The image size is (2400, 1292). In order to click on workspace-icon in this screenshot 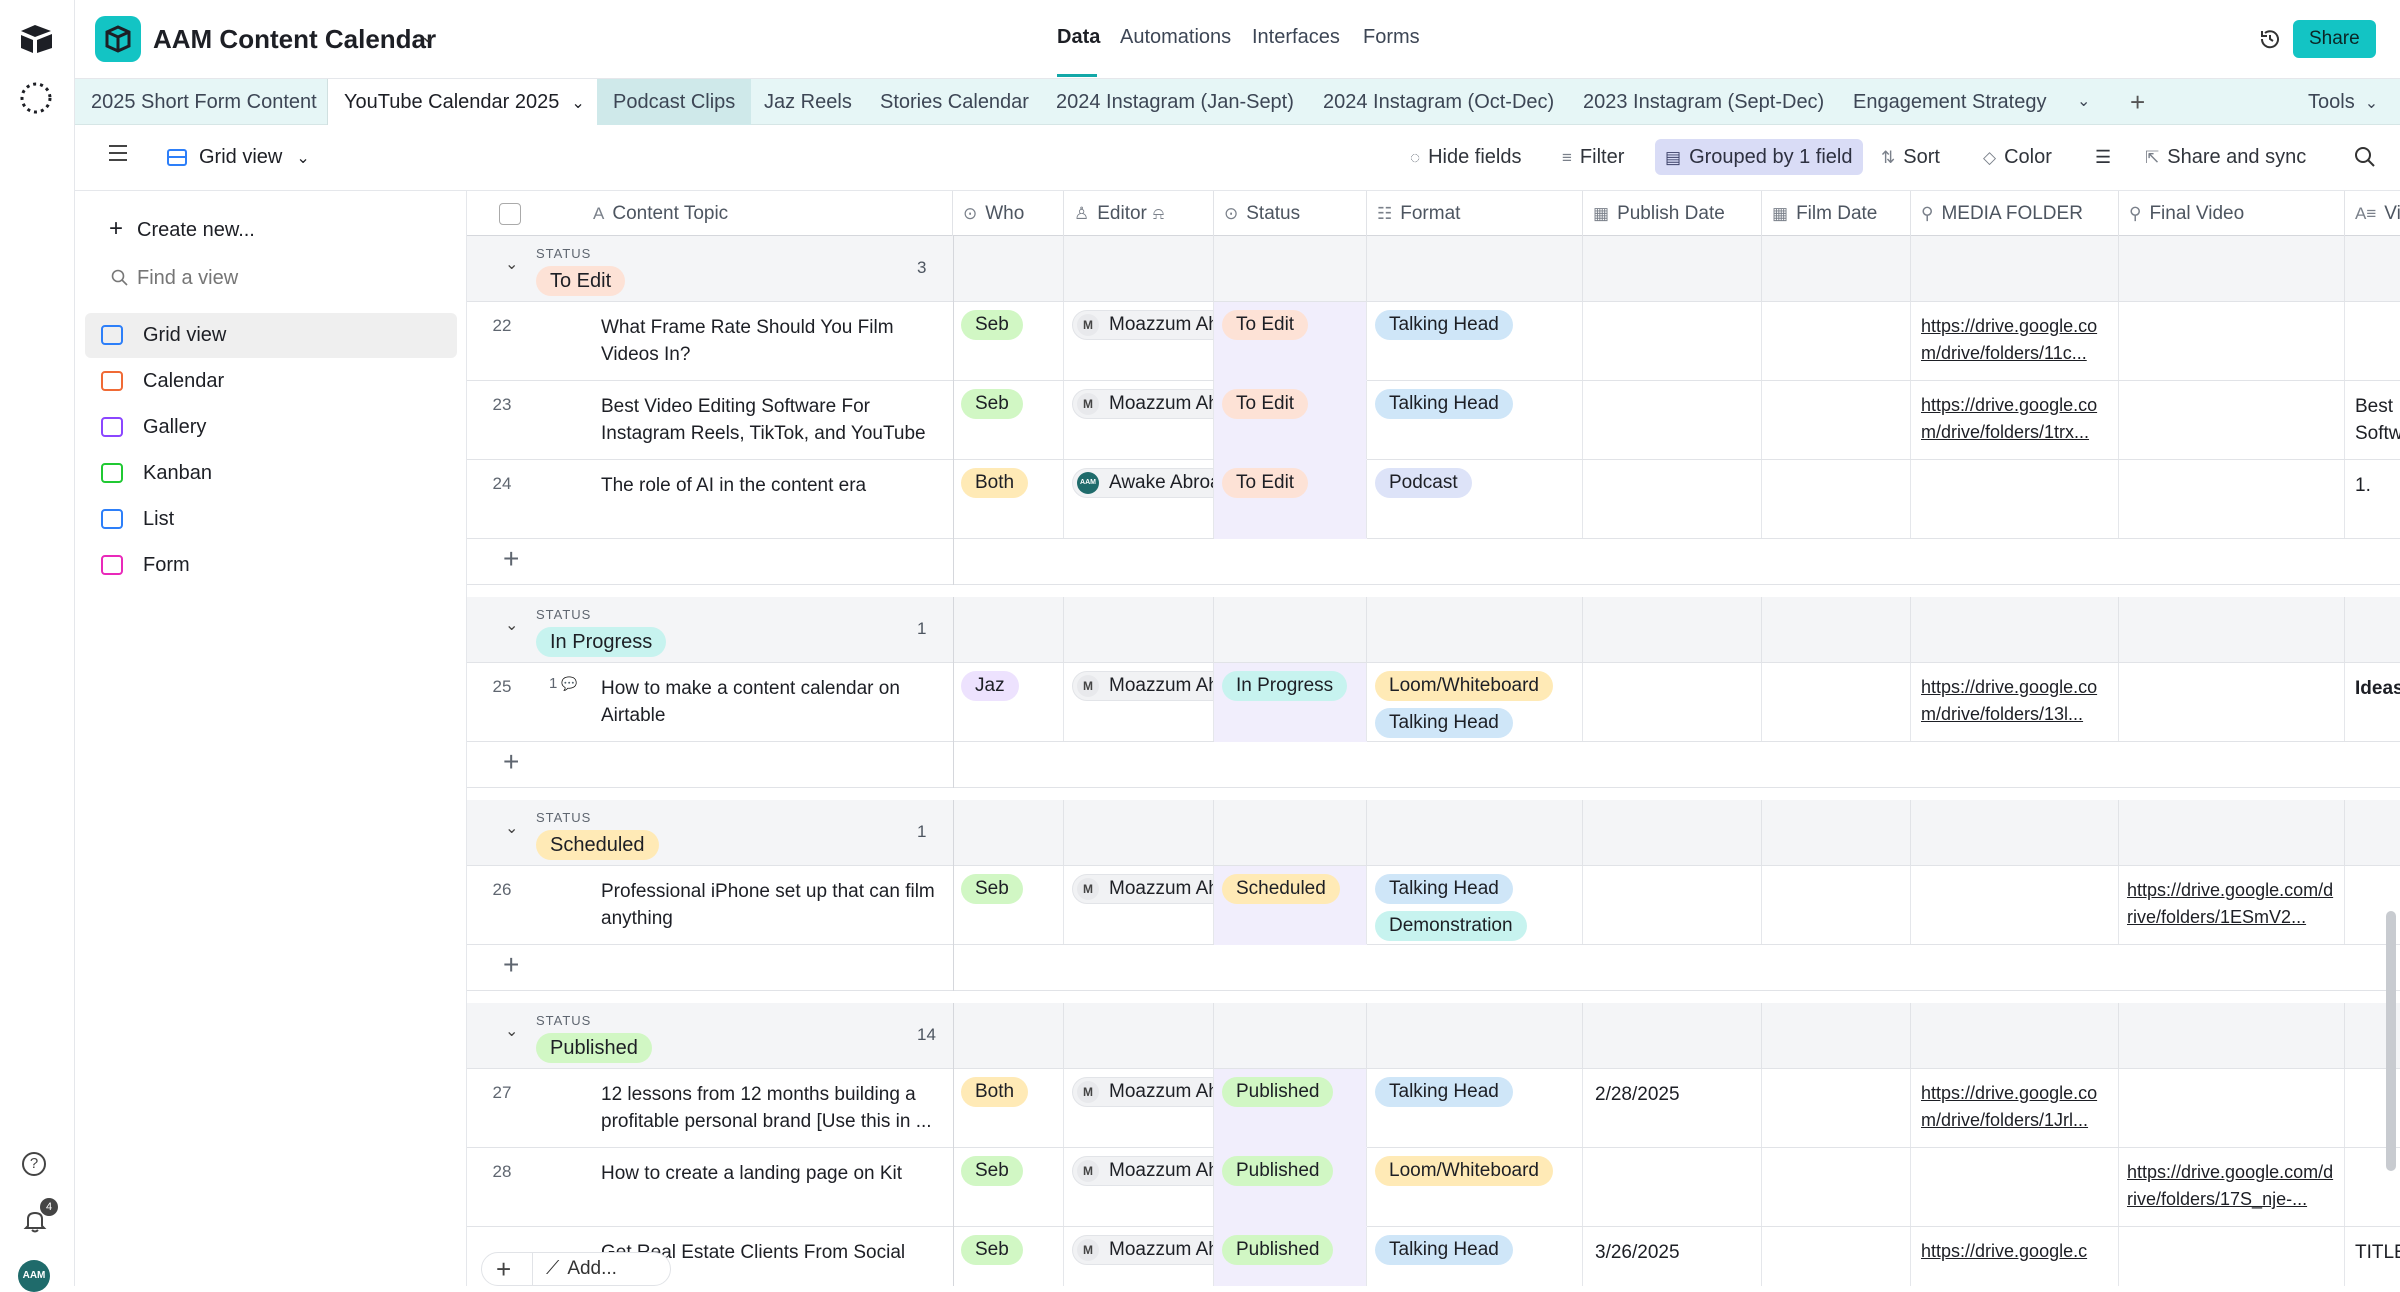, I will do `click(36, 98)`.